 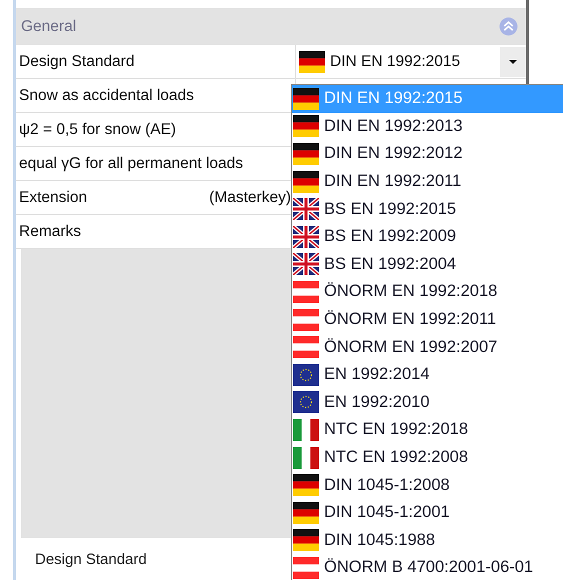 I want to click on collapse-icon, so click(x=508, y=26).